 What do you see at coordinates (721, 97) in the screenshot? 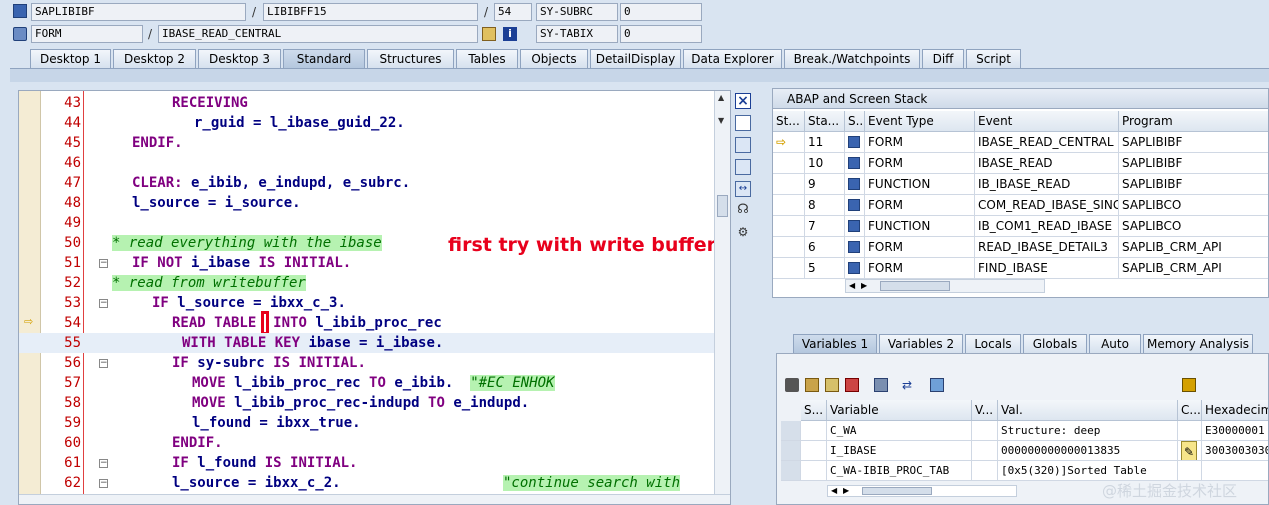
I see `scroll-up-icon: ▲` at bounding box center [721, 97].